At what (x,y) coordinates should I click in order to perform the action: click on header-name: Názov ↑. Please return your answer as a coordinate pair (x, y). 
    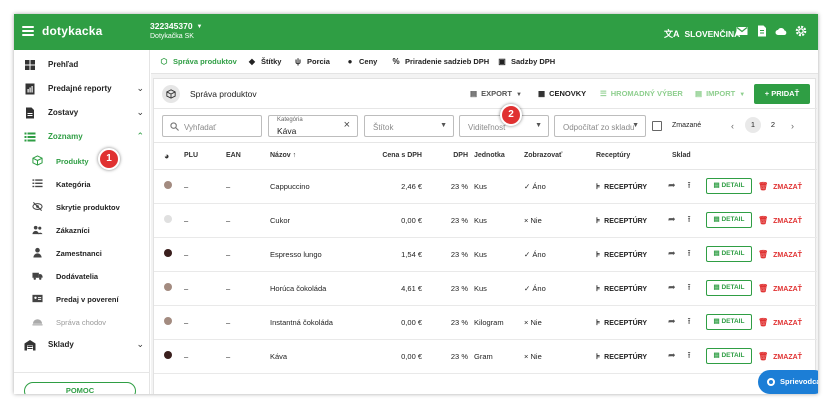
    Looking at the image, I should click on (318, 156).